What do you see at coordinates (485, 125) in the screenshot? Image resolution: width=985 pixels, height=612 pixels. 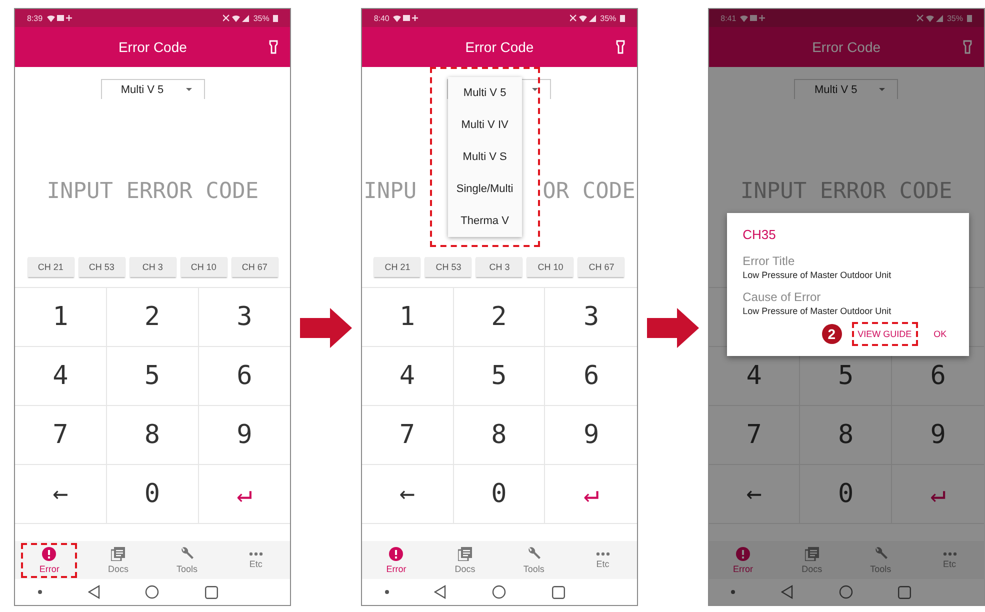 I see `dropdown-option: Multi V IV` at bounding box center [485, 125].